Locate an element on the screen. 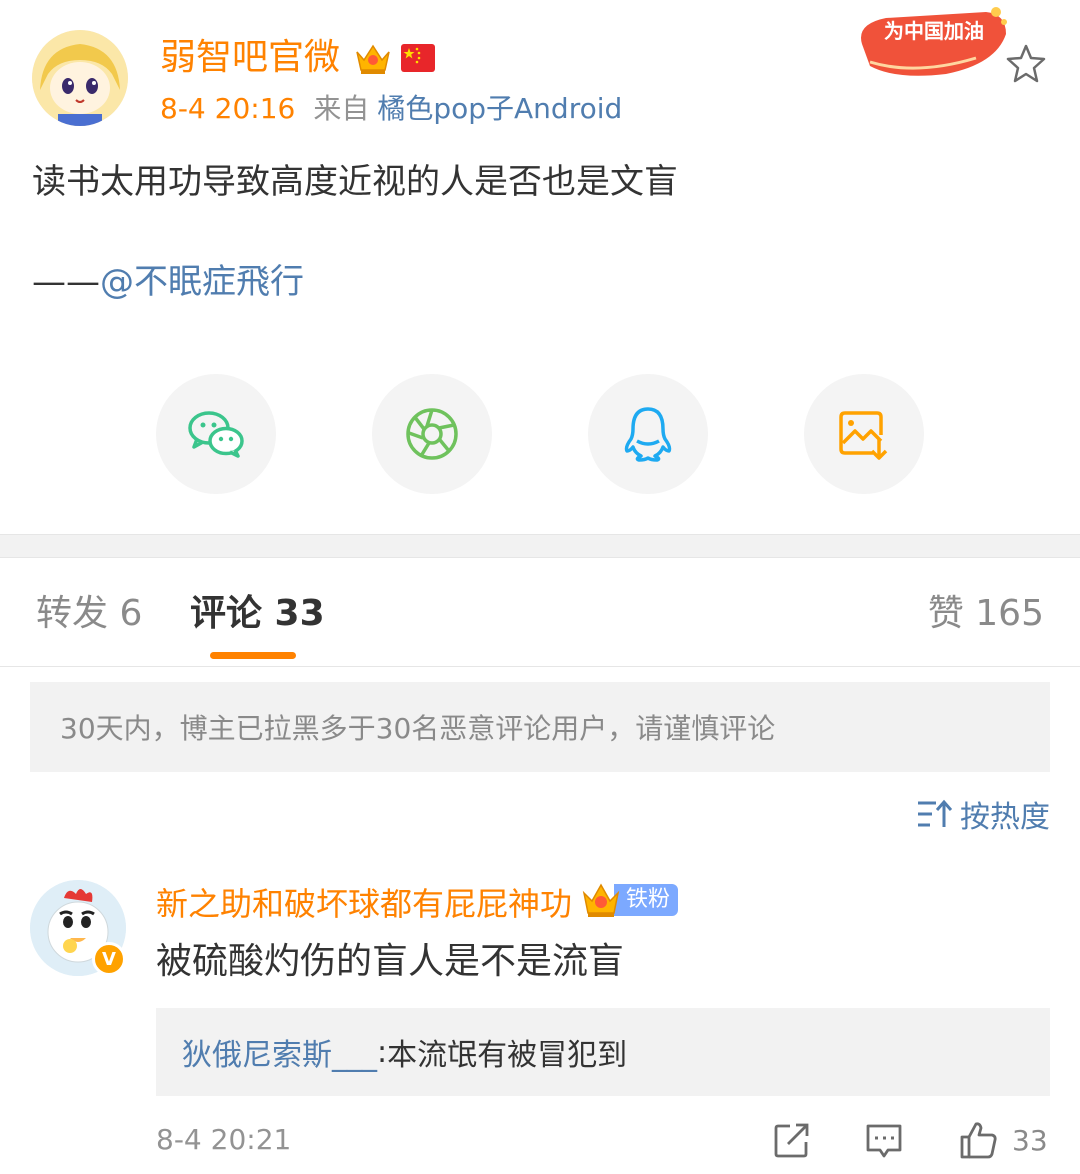  commenter-name: 新之助和破坏球都有屁屁神功 is located at coordinates (364, 904).